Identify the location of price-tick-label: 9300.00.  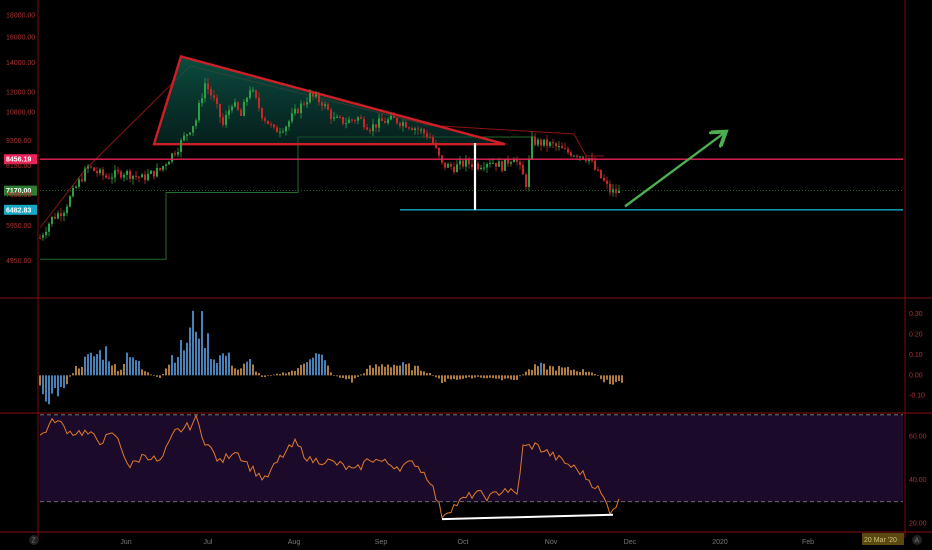
(18, 141).